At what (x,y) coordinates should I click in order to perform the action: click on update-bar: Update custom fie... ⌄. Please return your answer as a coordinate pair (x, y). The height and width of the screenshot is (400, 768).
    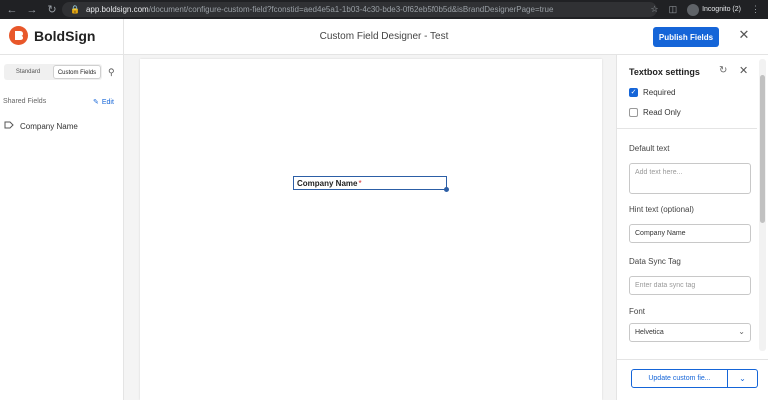
    Looking at the image, I should click on (692, 379).